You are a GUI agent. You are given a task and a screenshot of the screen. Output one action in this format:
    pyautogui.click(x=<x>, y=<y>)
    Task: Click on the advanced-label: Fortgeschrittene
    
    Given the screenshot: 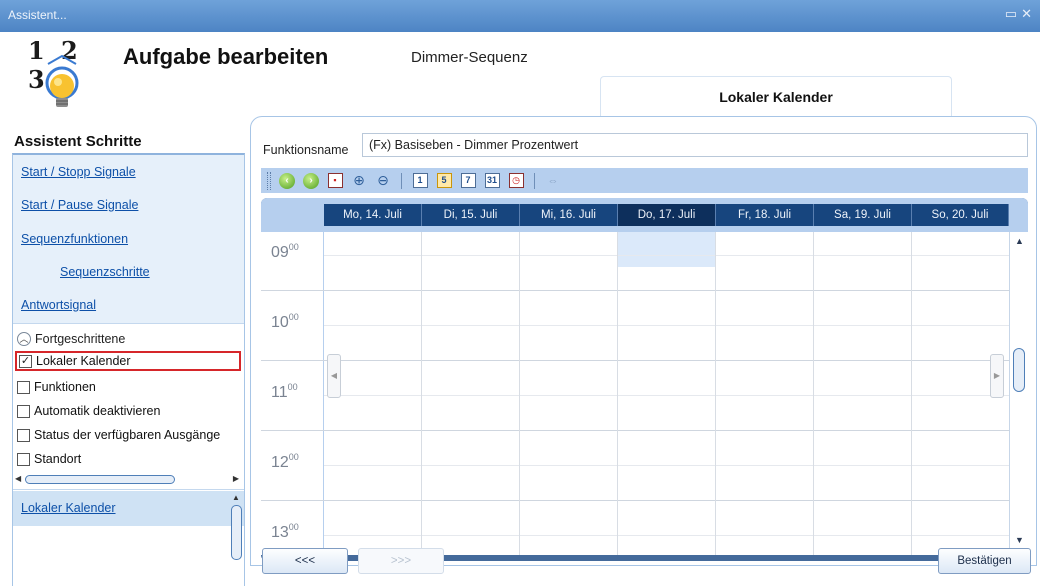 What is the action you would take?
    pyautogui.click(x=80, y=339)
    